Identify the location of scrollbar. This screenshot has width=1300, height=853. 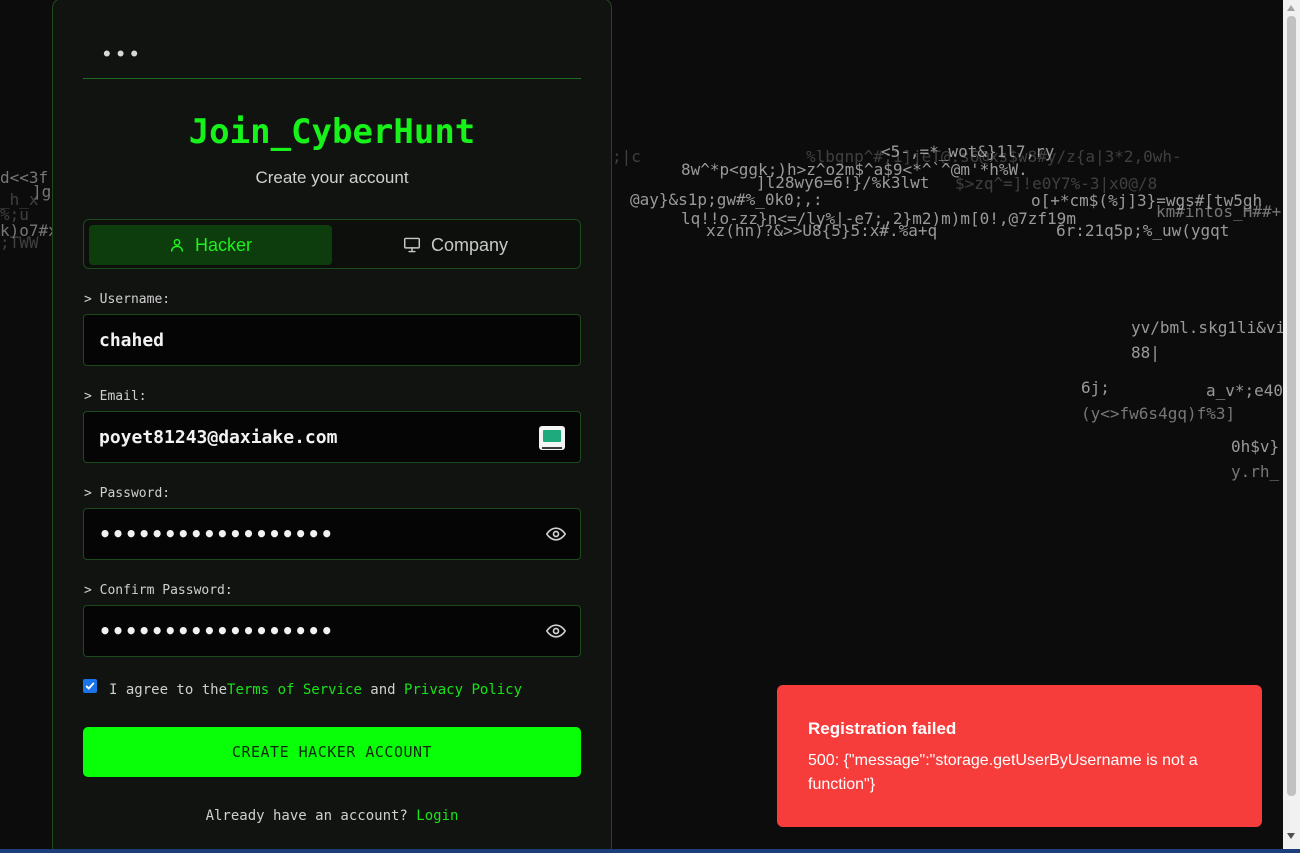
(1291, 426).